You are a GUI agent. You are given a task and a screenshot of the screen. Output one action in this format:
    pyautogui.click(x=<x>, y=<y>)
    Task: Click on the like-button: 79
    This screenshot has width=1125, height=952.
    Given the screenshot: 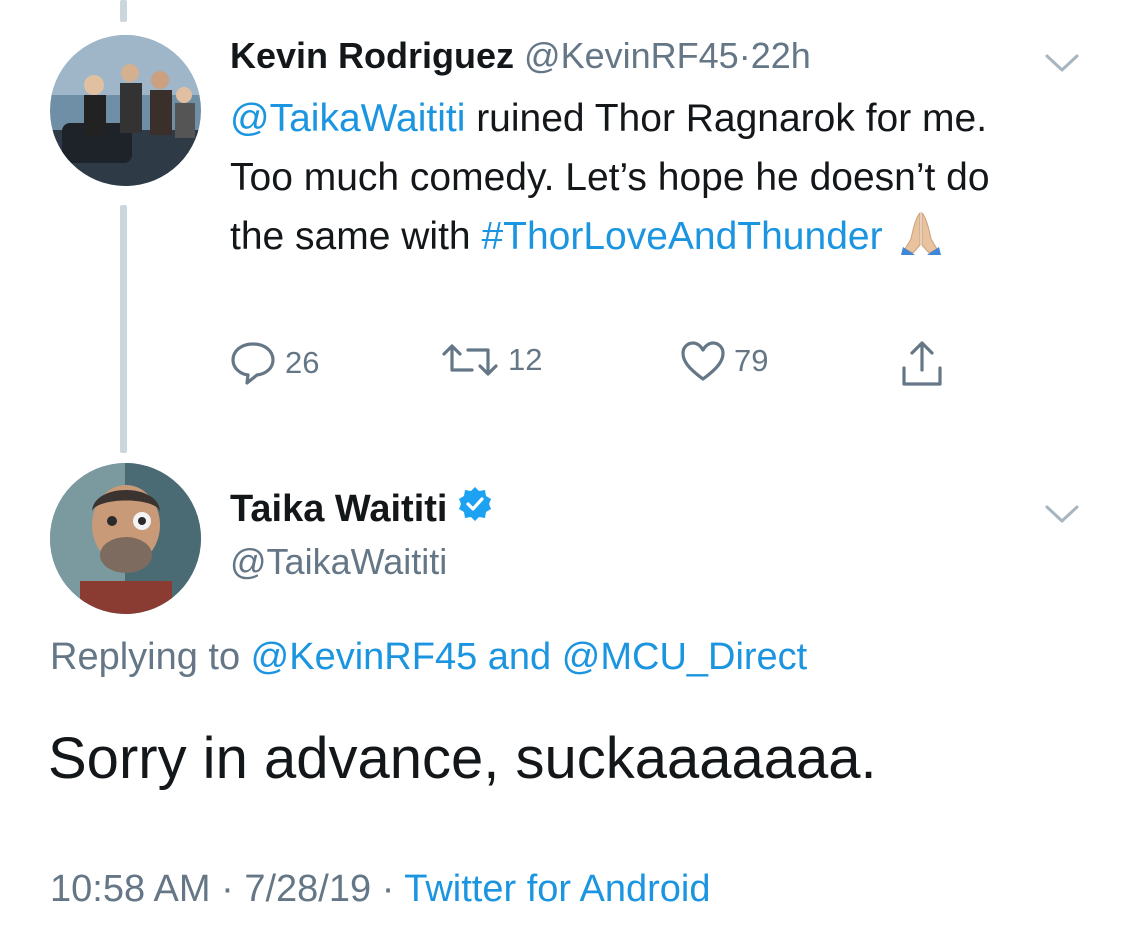 What is the action you would take?
    pyautogui.click(x=724, y=361)
    